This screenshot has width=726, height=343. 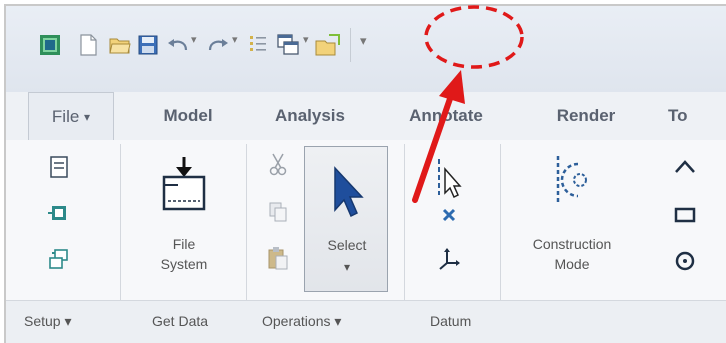 I want to click on tab-render: Render, so click(x=586, y=116).